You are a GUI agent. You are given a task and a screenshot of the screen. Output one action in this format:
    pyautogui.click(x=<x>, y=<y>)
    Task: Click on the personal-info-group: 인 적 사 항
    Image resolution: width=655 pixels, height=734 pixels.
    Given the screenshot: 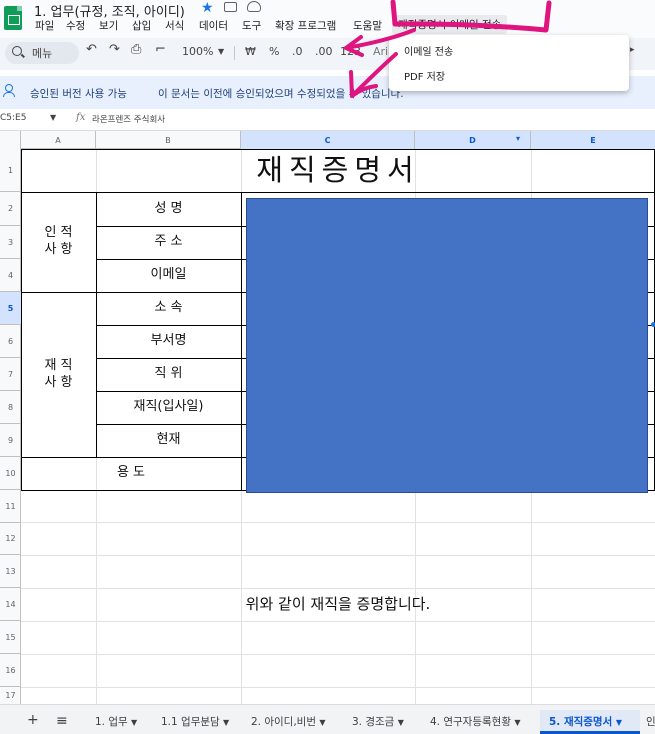 What is the action you would take?
    pyautogui.click(x=58, y=242)
    